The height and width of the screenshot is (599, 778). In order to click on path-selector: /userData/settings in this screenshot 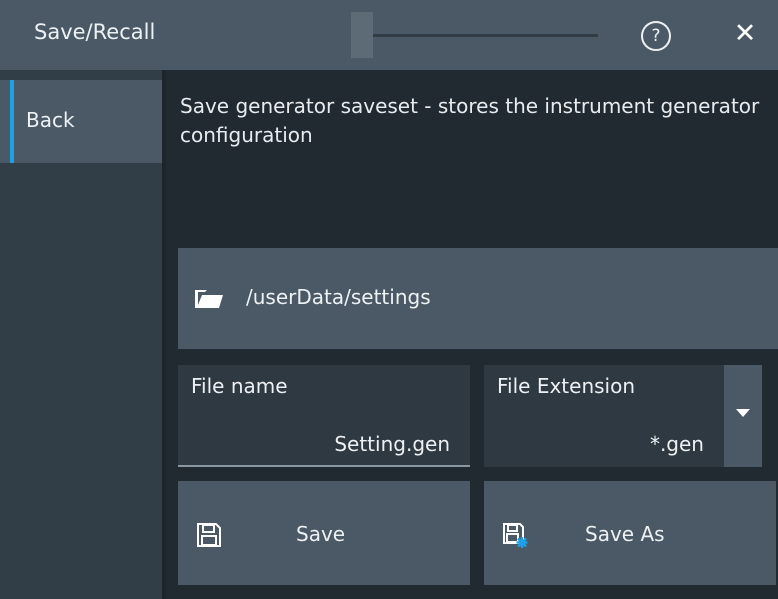, I will do `click(478, 298)`.